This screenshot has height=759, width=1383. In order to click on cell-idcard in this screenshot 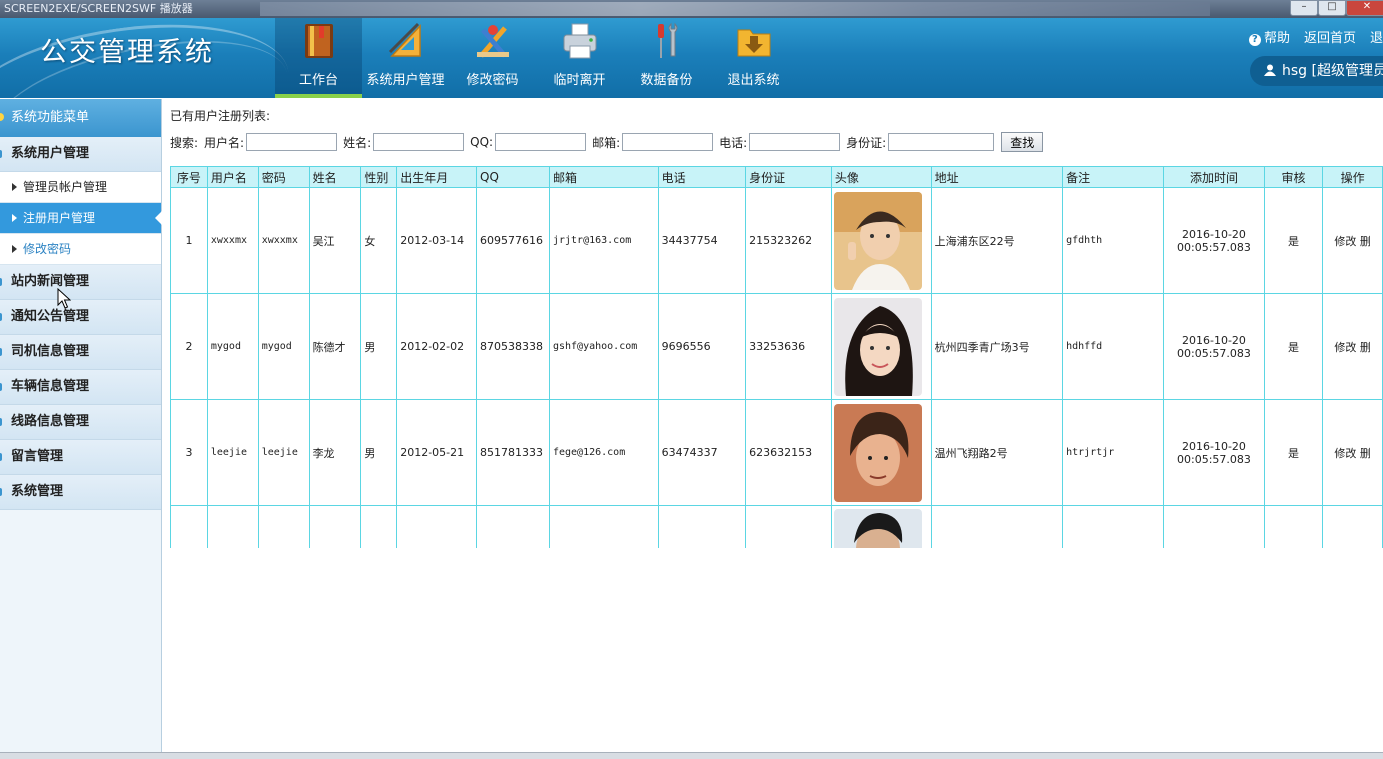, I will do `click(788, 526)`.